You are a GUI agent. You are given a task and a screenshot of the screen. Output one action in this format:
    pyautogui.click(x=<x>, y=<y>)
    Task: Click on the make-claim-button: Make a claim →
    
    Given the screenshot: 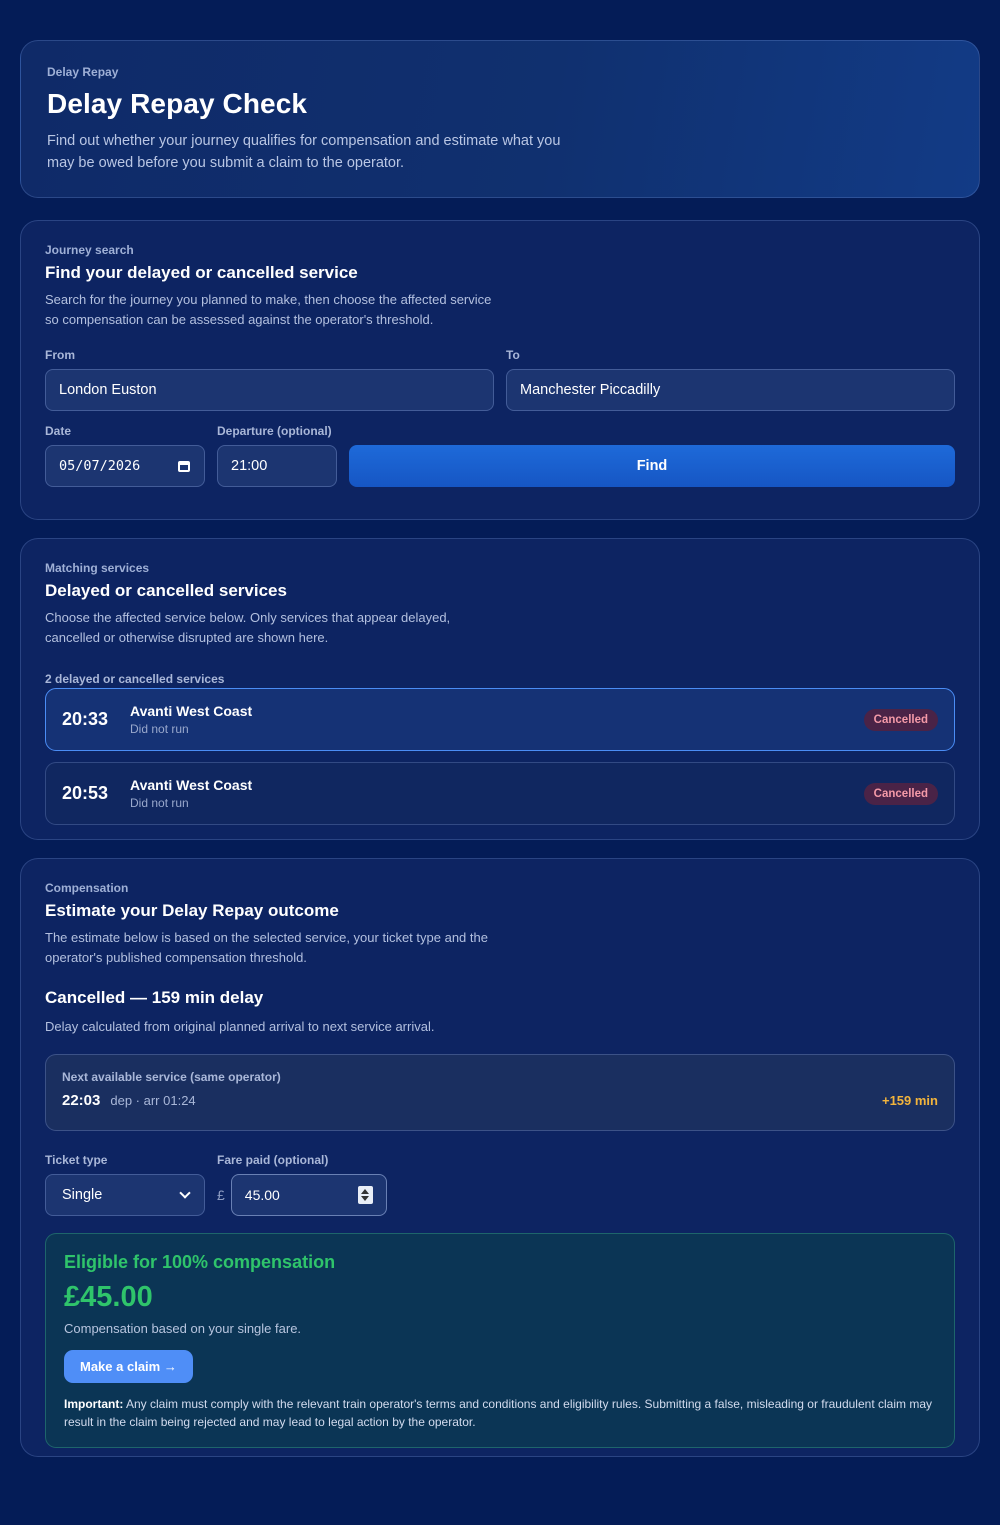 What is the action you would take?
    pyautogui.click(x=128, y=1366)
    